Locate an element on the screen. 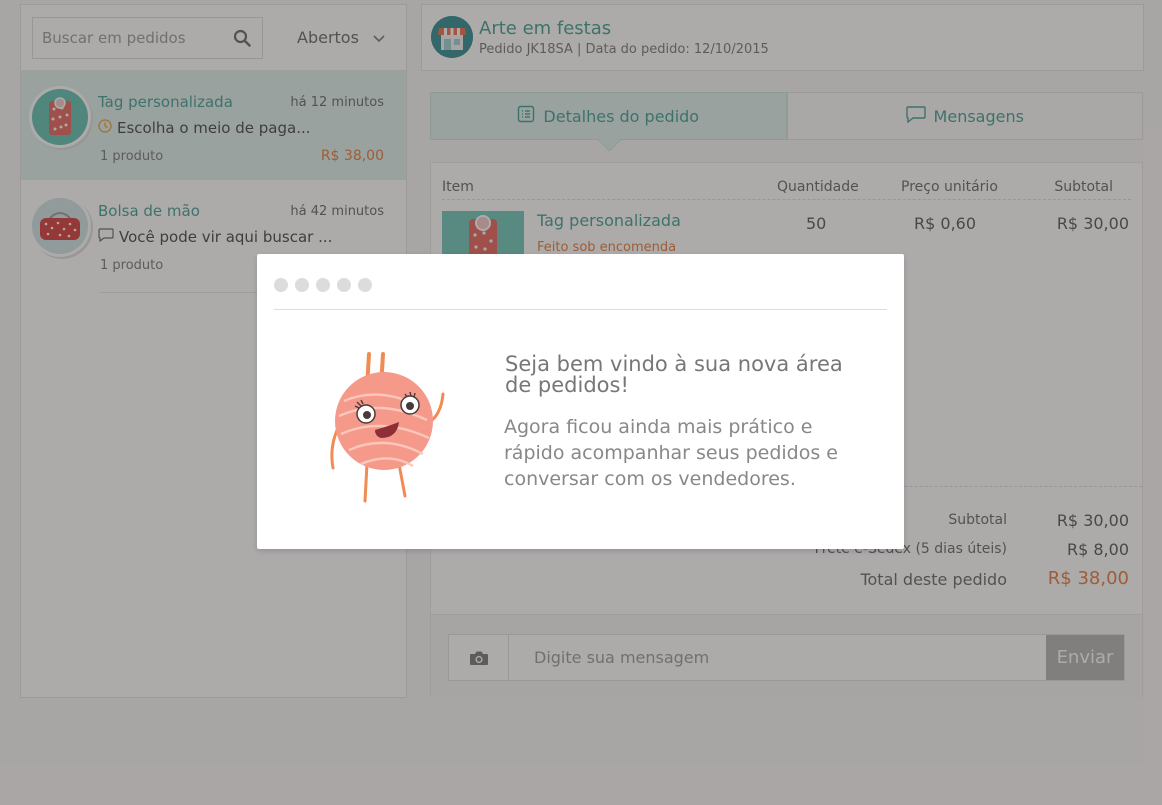 The width and height of the screenshot is (1162, 805). pagination-dots is located at coordinates (323, 285).